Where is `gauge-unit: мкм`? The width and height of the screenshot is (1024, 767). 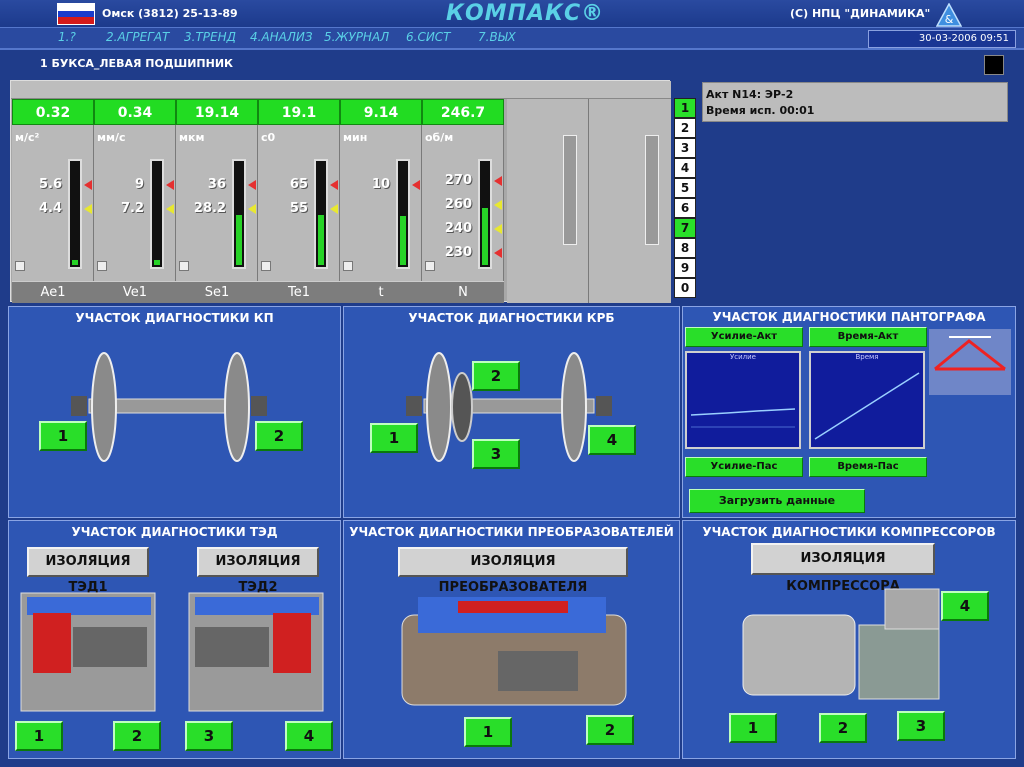 gauge-unit: мкм is located at coordinates (192, 137).